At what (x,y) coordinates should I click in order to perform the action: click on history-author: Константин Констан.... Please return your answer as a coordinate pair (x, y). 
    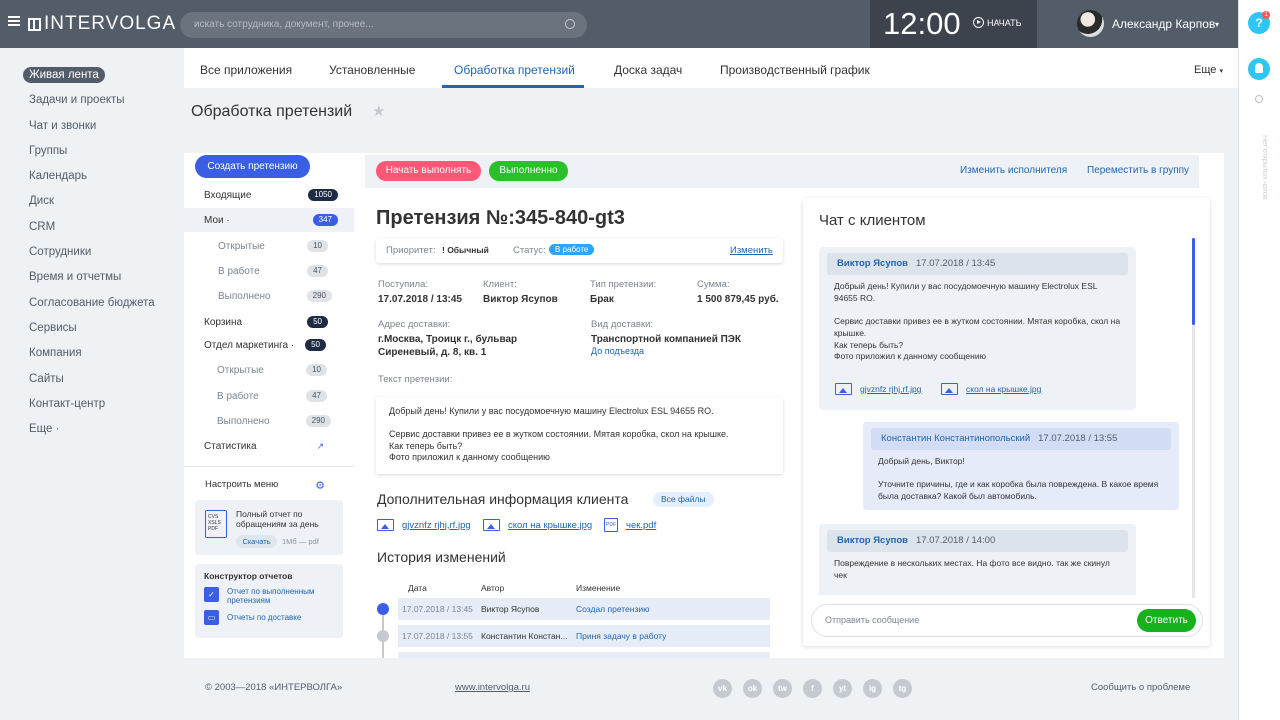
    Looking at the image, I should click on (524, 636).